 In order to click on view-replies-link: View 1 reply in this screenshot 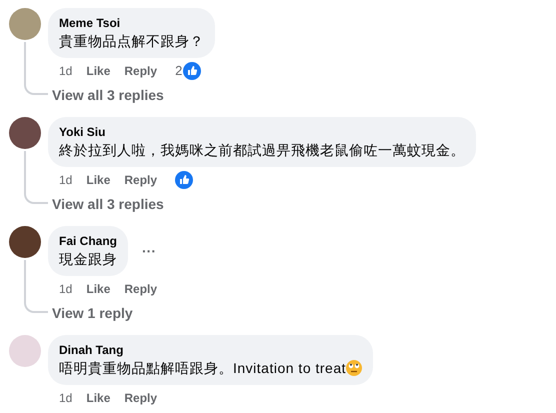, I will do `click(92, 313)`.